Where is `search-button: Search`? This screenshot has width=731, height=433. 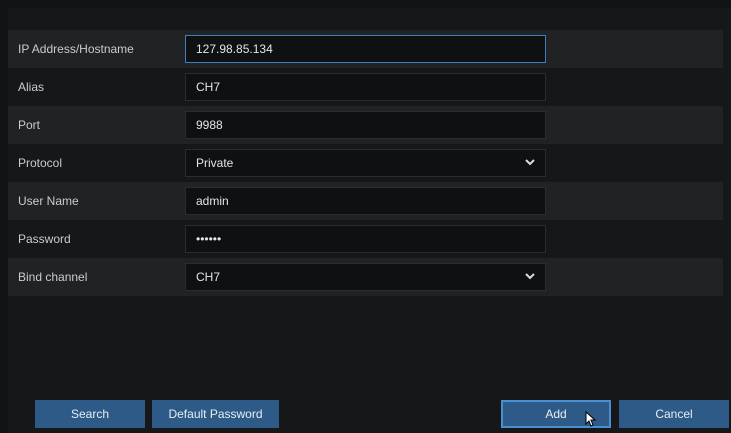
search-button: Search is located at coordinates (90, 414).